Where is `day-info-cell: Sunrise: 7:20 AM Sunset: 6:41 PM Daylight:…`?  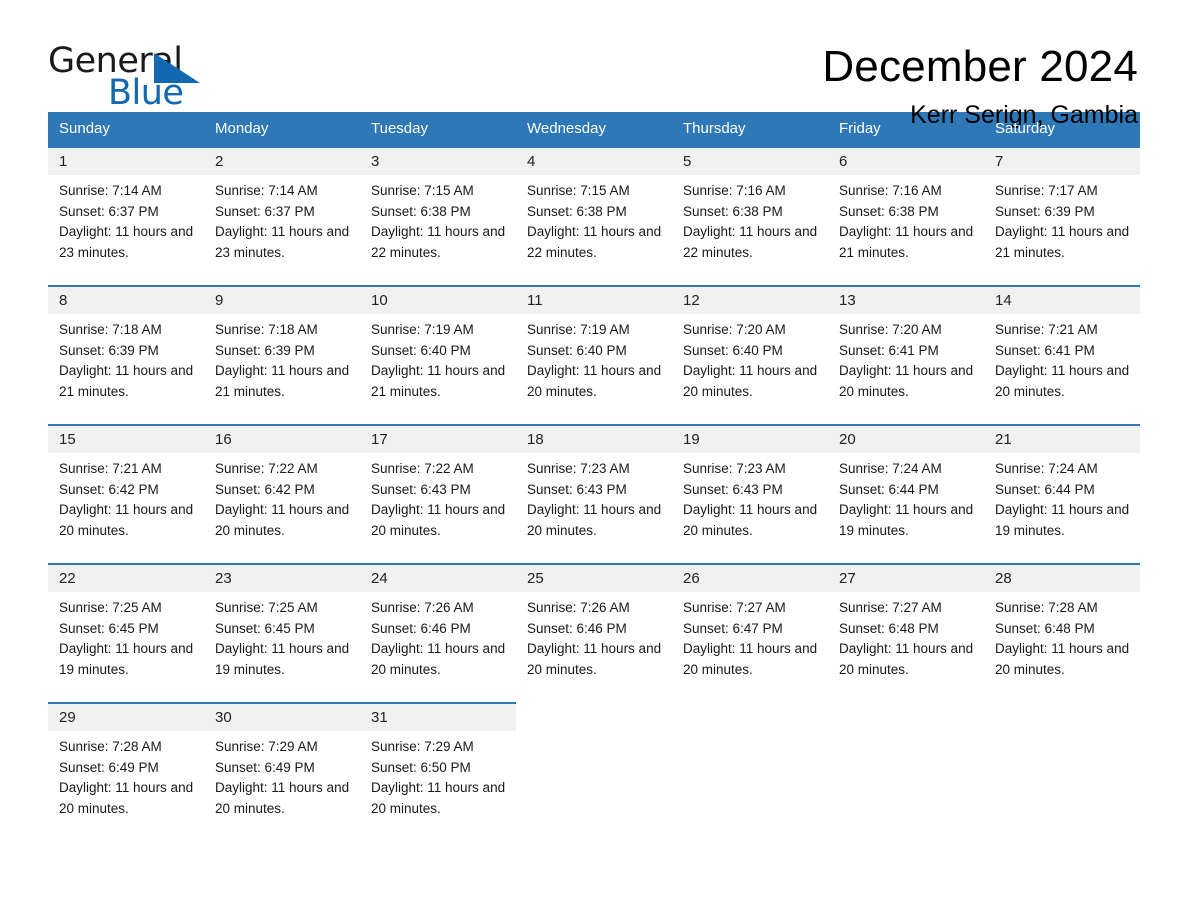 day-info-cell: Sunrise: 7:20 AM Sunset: 6:41 PM Daylight:… is located at coordinates (906, 362).